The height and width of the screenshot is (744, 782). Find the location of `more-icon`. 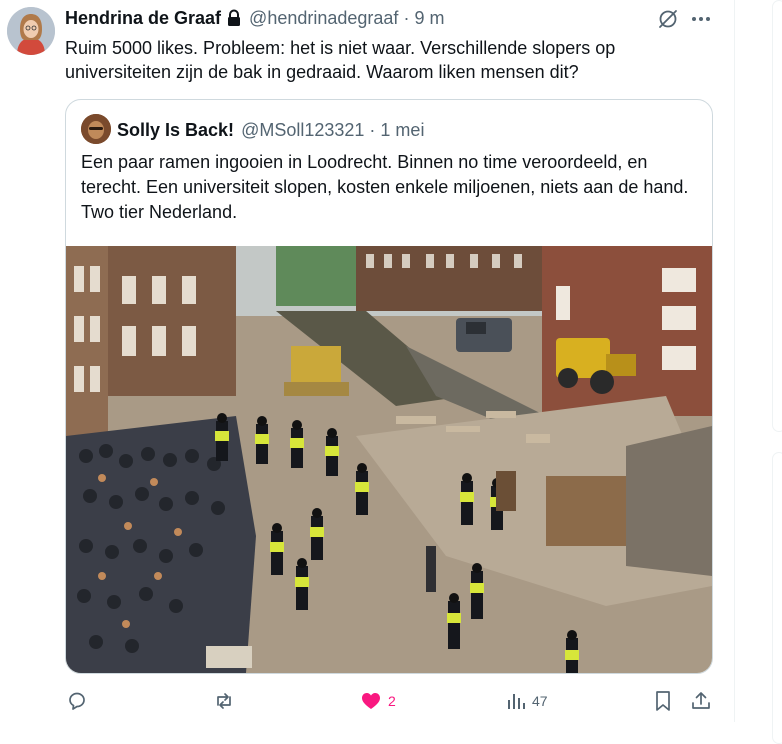

more-icon is located at coordinates (701, 19).